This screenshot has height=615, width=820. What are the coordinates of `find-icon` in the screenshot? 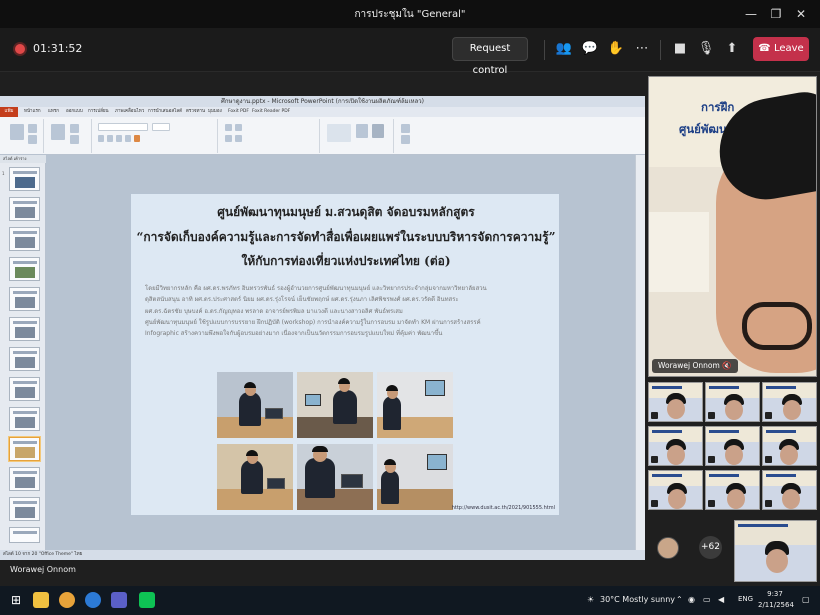 It's located at (405, 128).